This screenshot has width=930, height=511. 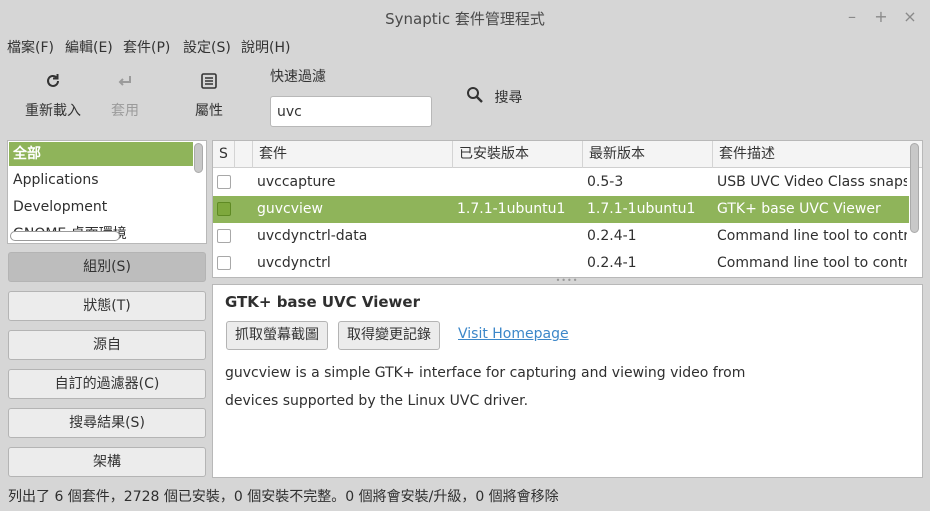 What do you see at coordinates (817, 154) in the screenshot?
I see `column-description: 套件描述` at bounding box center [817, 154].